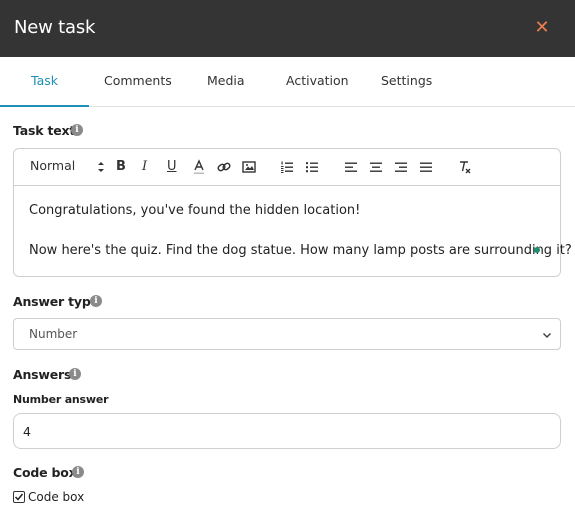 The height and width of the screenshot is (521, 575). What do you see at coordinates (317, 80) in the screenshot?
I see `tab-activation: Activation` at bounding box center [317, 80].